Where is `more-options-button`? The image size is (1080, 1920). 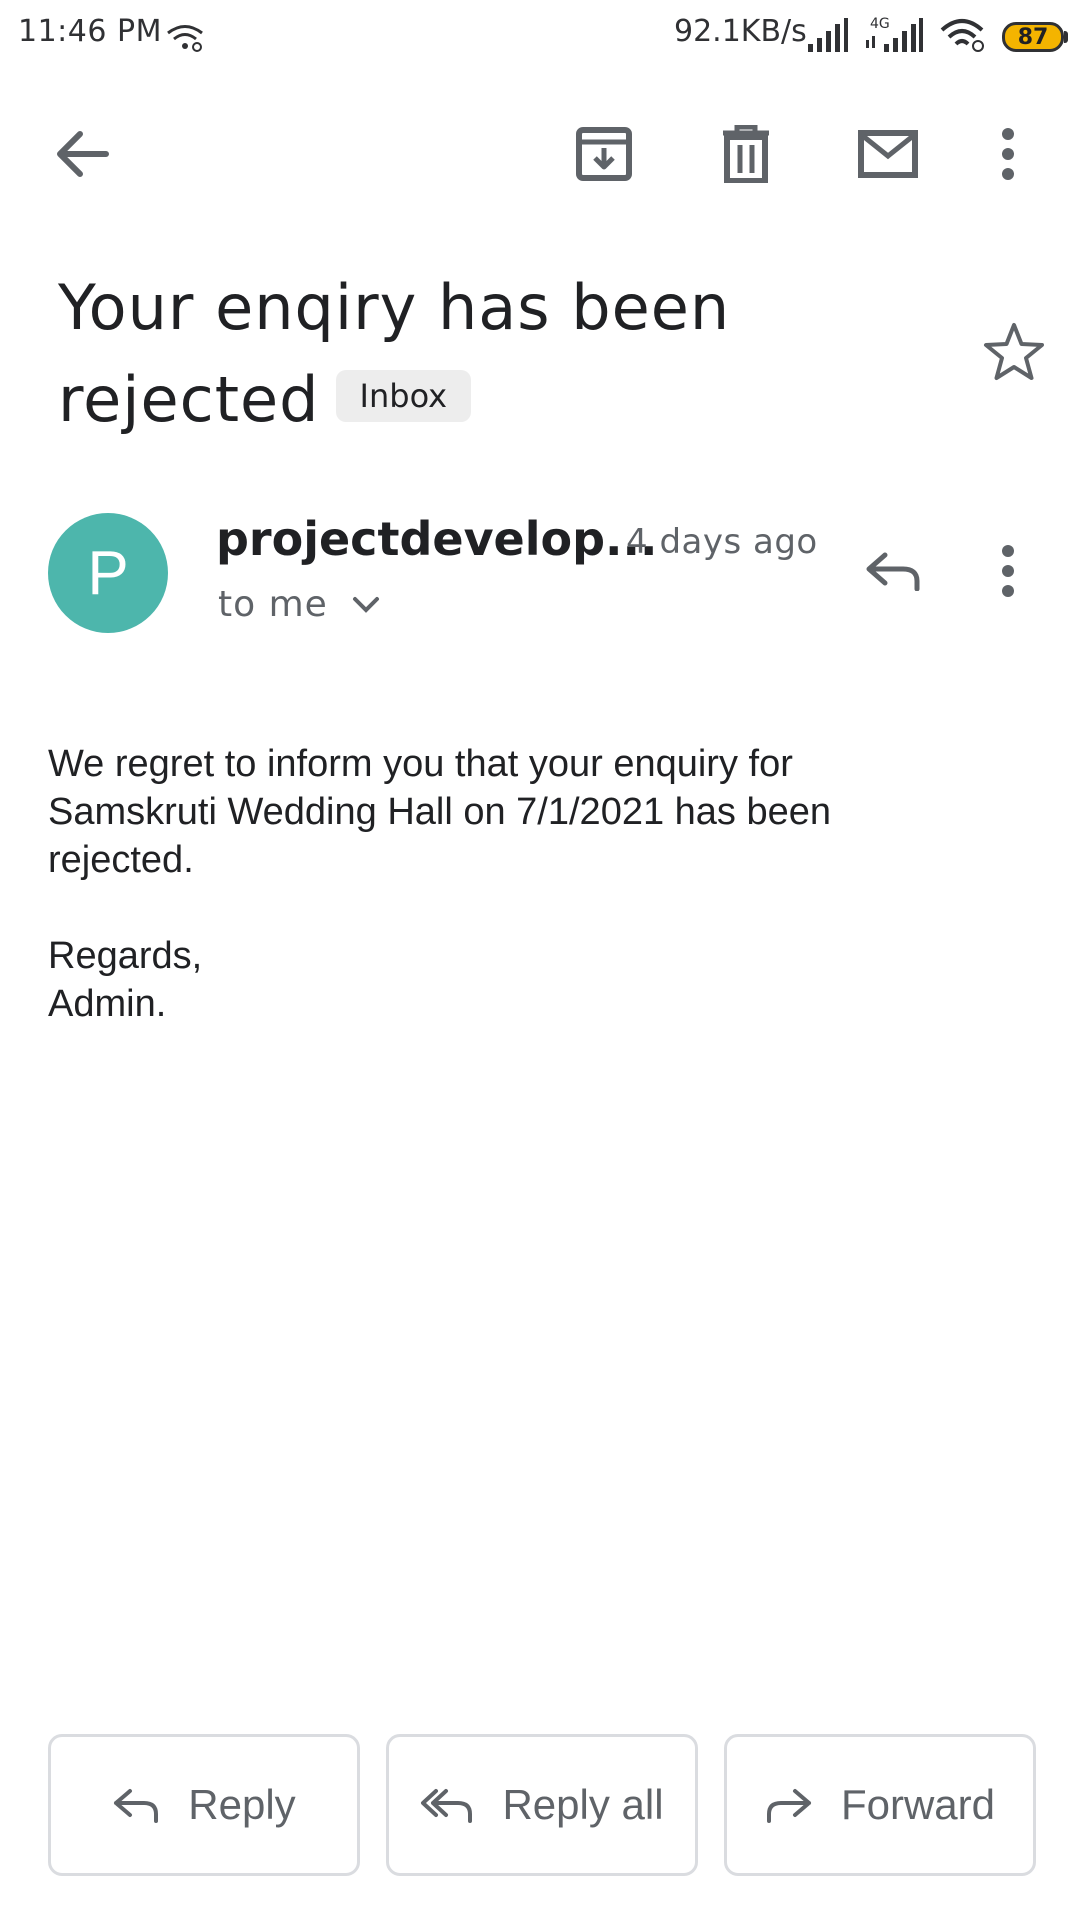
more-options-button is located at coordinates (1008, 154).